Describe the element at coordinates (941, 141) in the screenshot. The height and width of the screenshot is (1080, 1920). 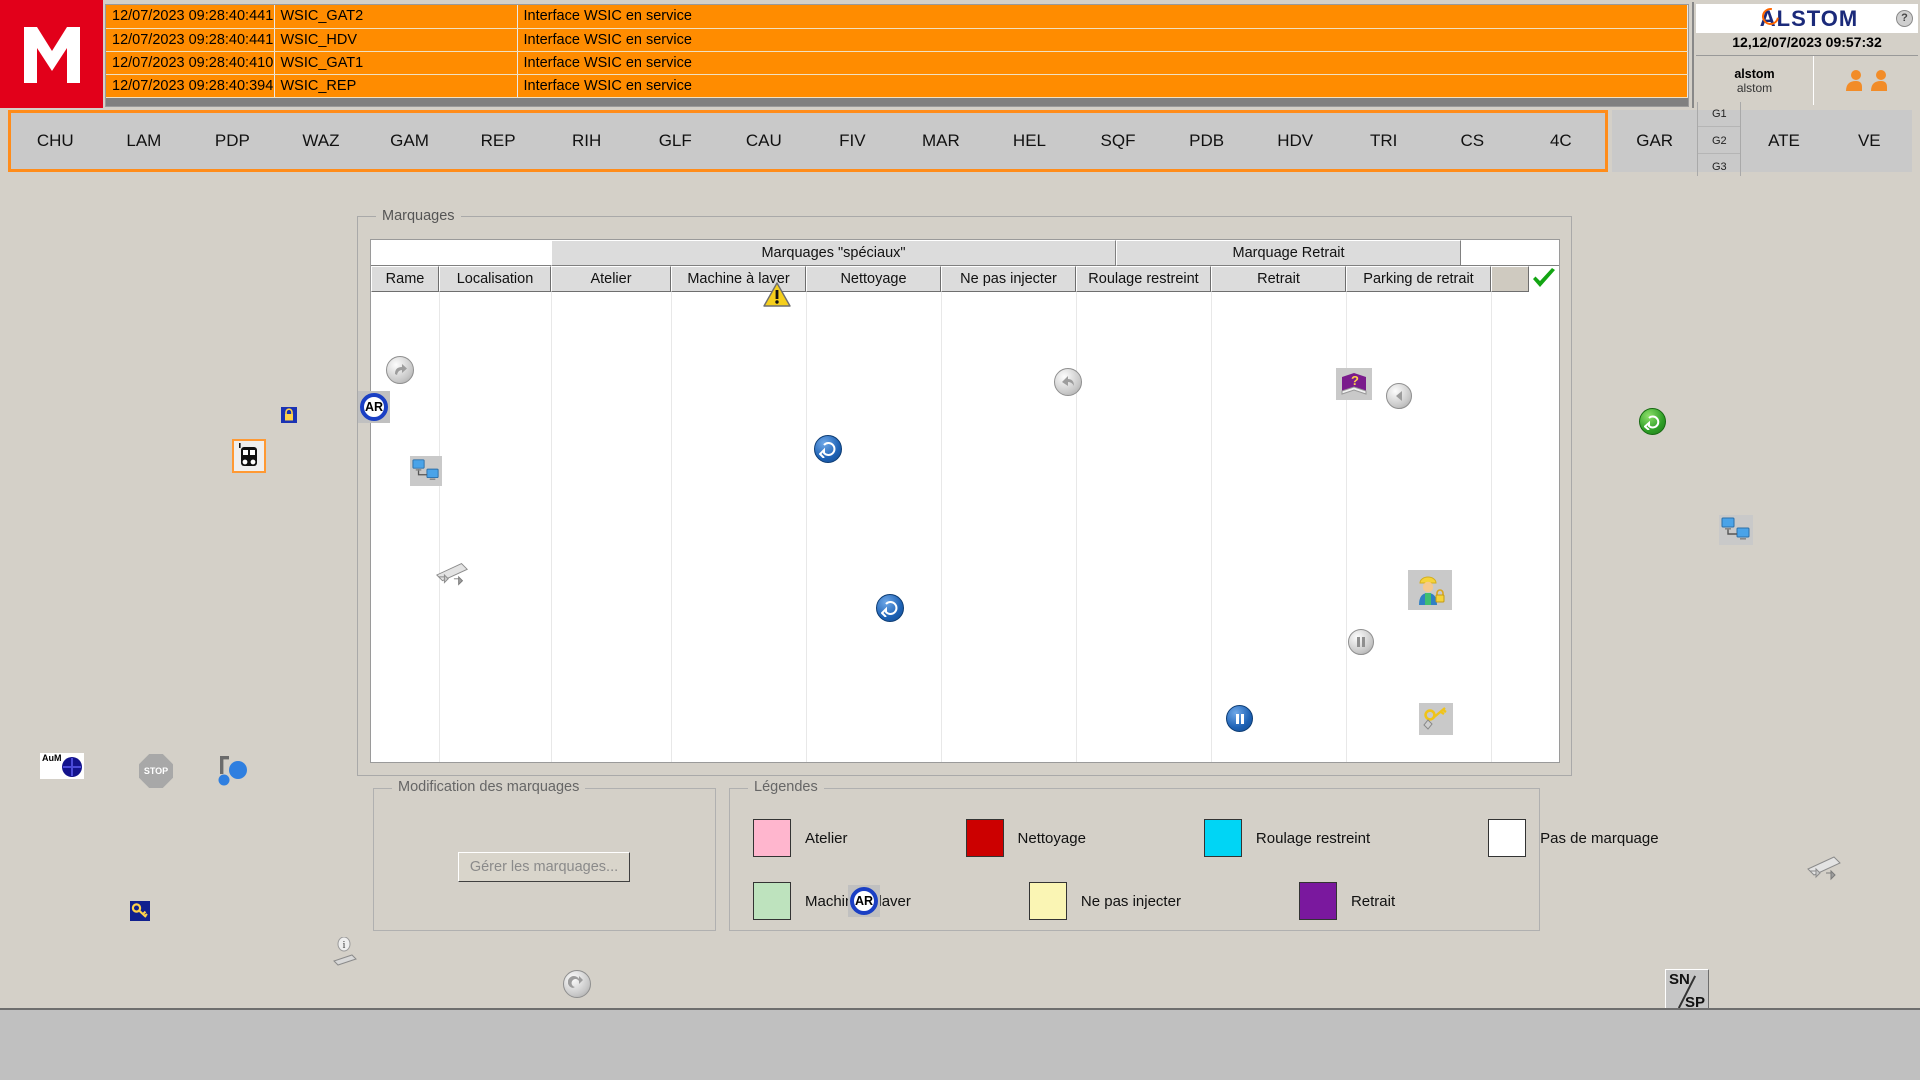
I see `nav-item-mar: MAR` at that location.